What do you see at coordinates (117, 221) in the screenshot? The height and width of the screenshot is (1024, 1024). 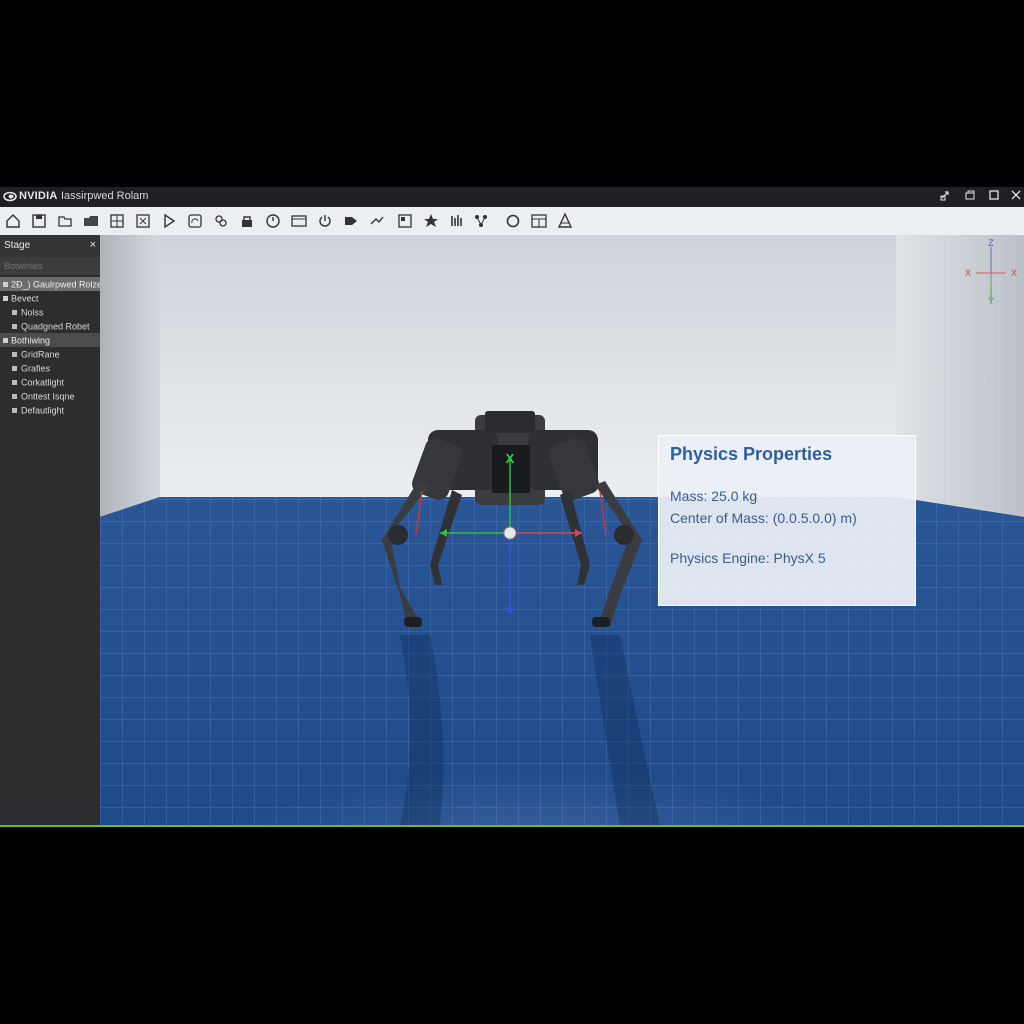 I see `grid-icon` at bounding box center [117, 221].